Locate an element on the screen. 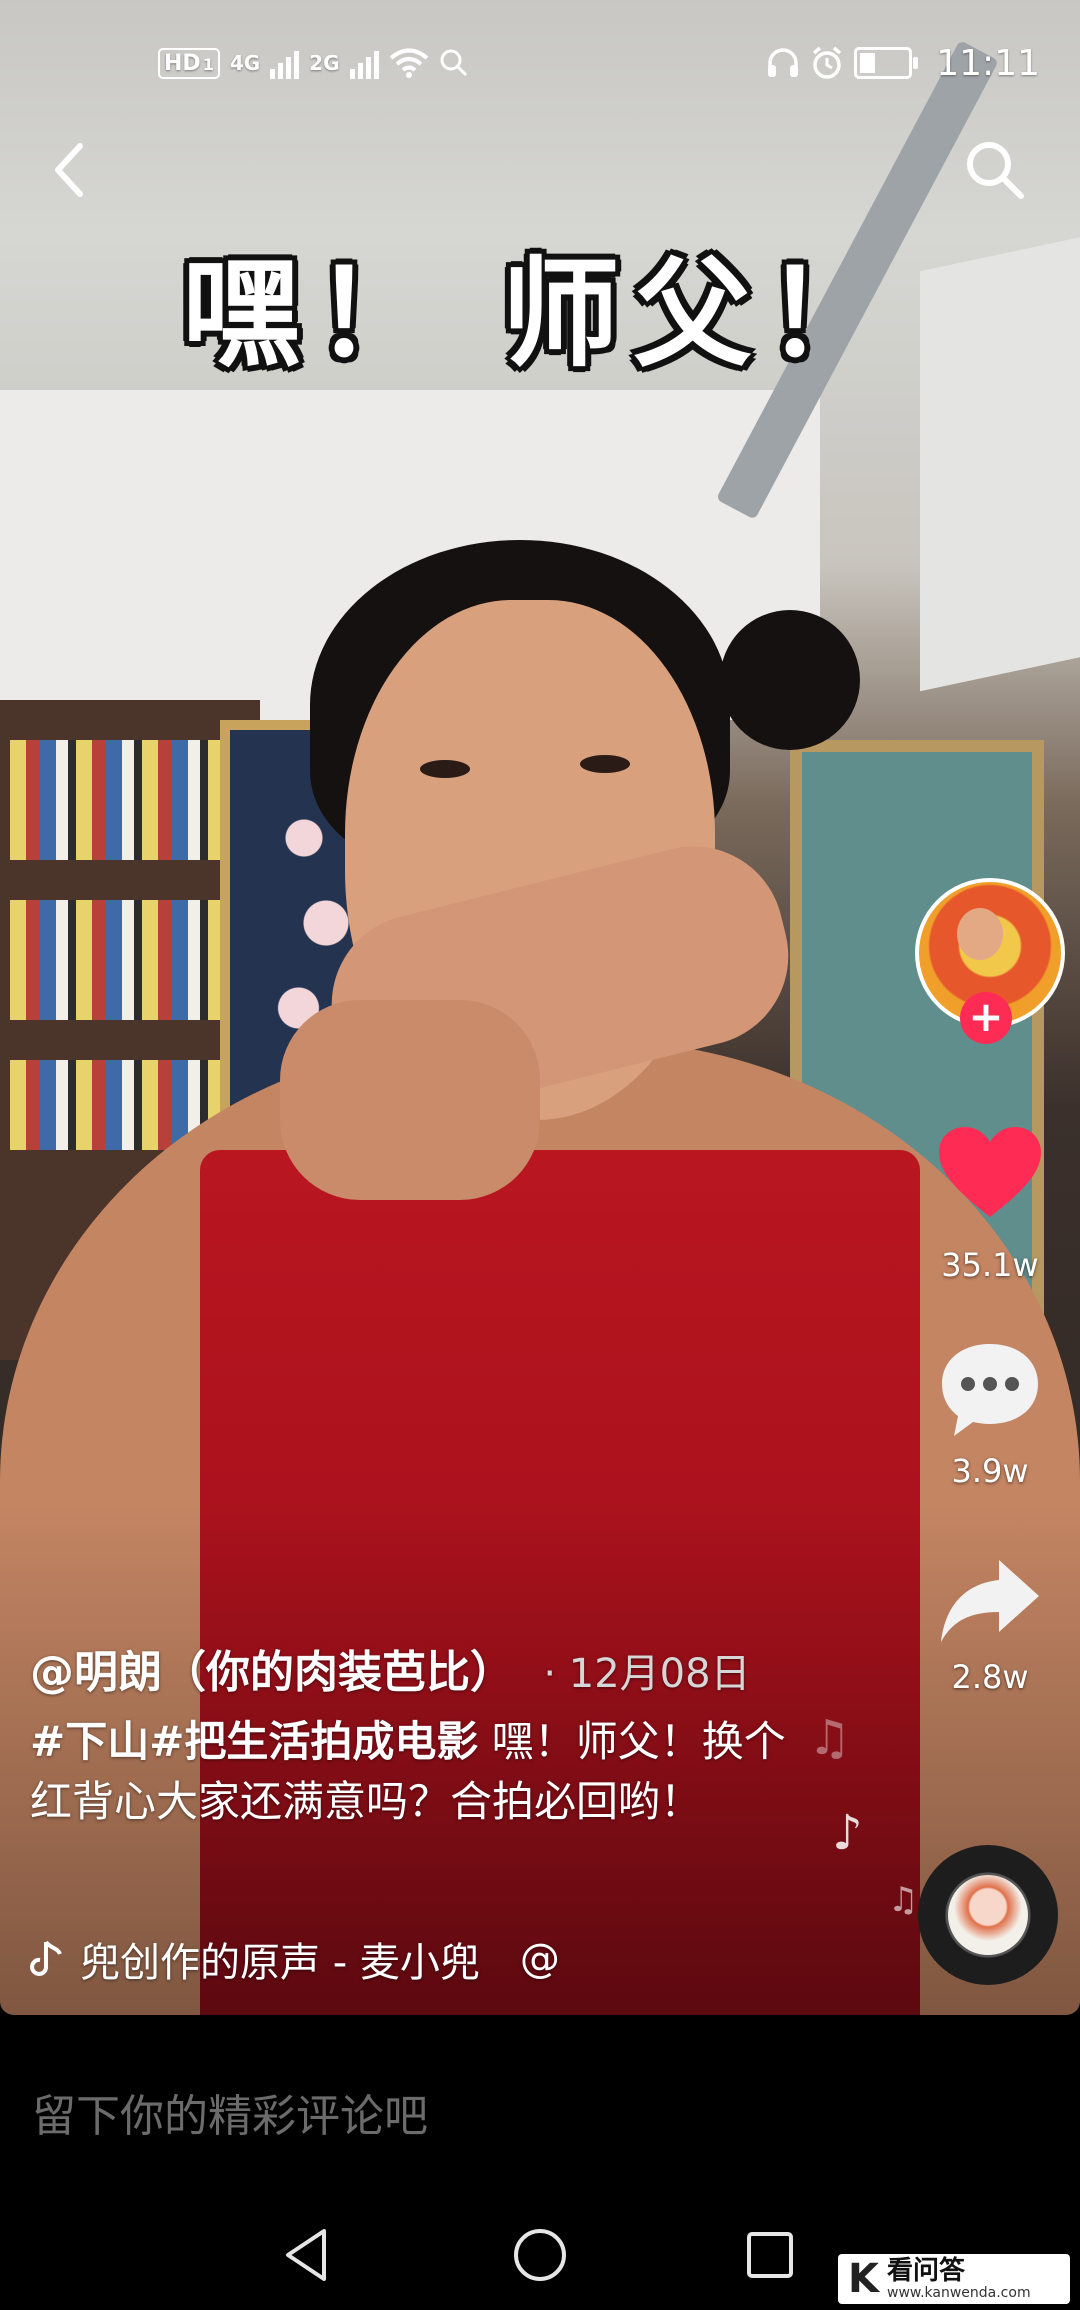 This screenshot has height=2310, width=1080. nav-recent-button is located at coordinates (770, 2255).